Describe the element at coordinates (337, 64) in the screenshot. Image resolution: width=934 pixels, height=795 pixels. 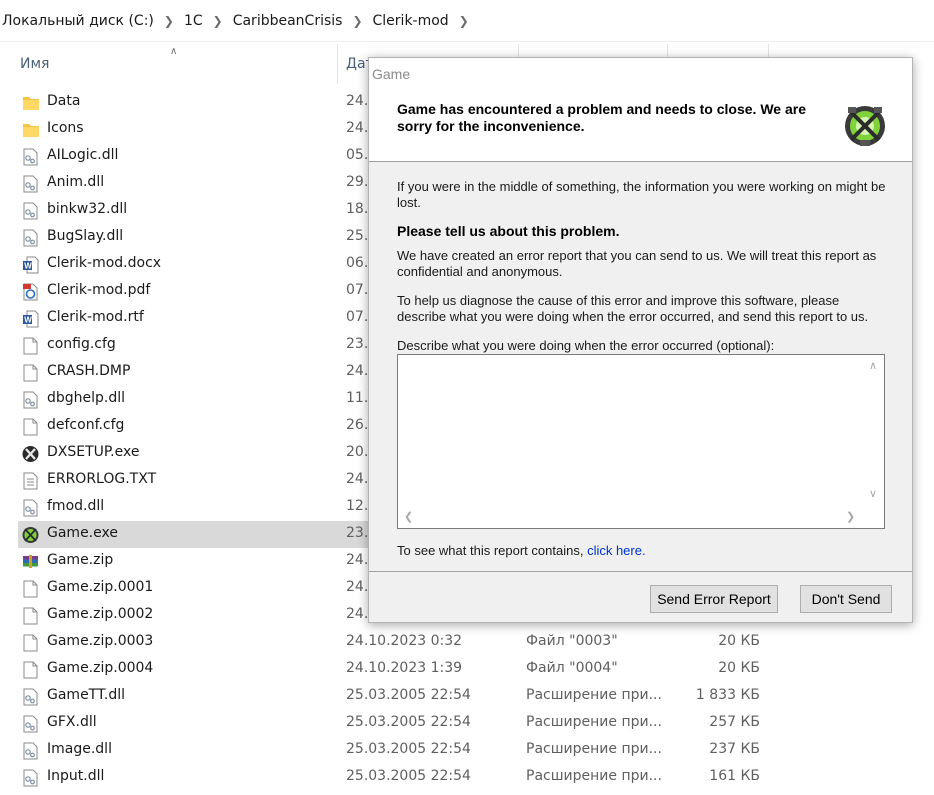
I see `column-divider` at that location.